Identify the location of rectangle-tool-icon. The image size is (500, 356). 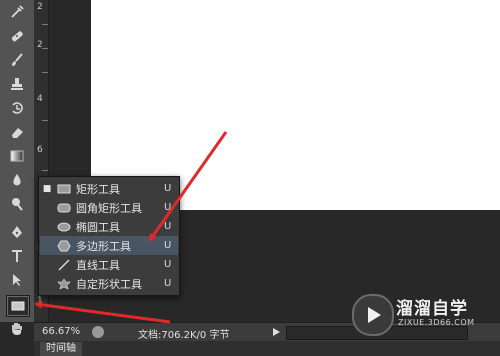
(18, 306).